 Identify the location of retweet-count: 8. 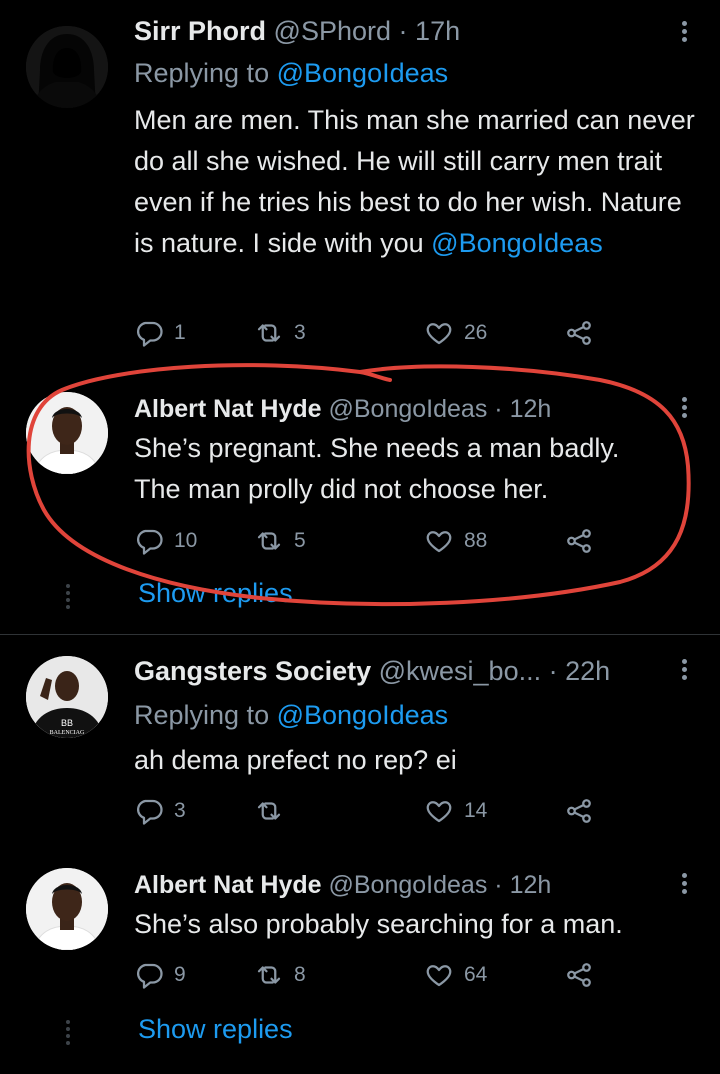
(300, 974).